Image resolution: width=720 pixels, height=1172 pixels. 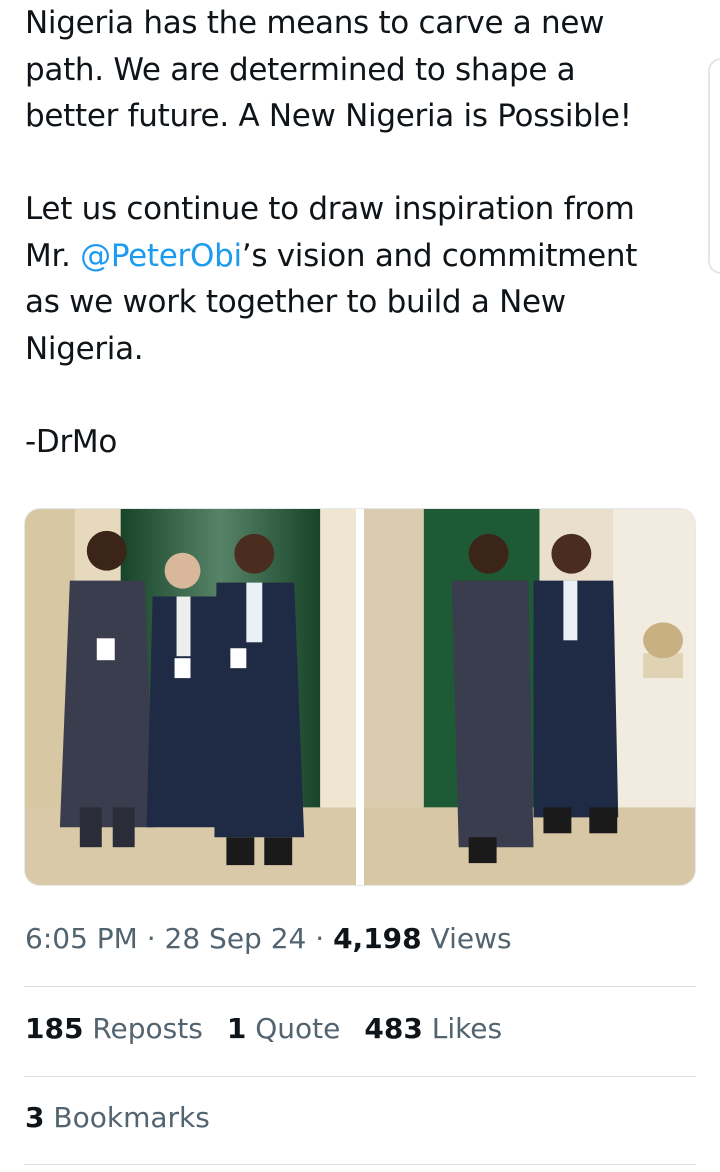 I want to click on likes-stat: 483 Likes, so click(x=433, y=1028).